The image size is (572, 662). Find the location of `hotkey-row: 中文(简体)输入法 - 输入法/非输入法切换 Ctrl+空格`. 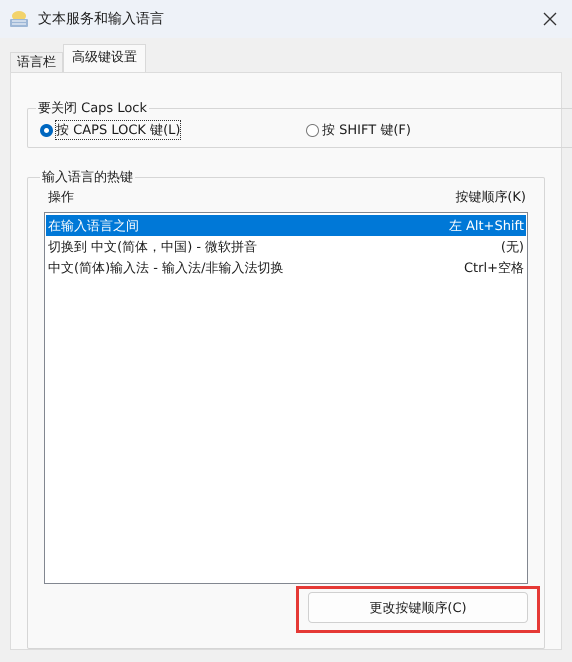

hotkey-row: 中文(简体)输入法 - 输入法/非输入法切换 Ctrl+空格 is located at coordinates (286, 267).